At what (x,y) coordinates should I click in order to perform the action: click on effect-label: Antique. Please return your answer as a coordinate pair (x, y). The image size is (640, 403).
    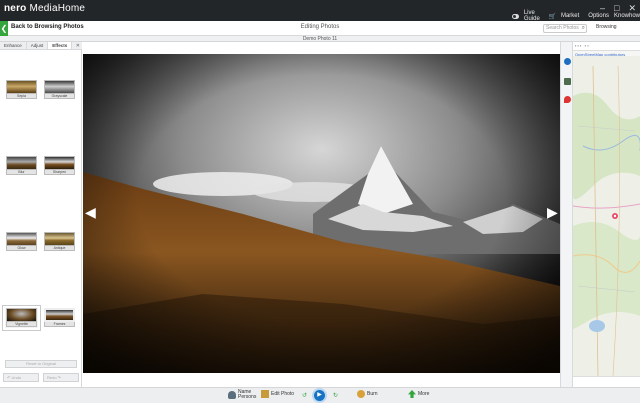
    Looking at the image, I should click on (59, 248).